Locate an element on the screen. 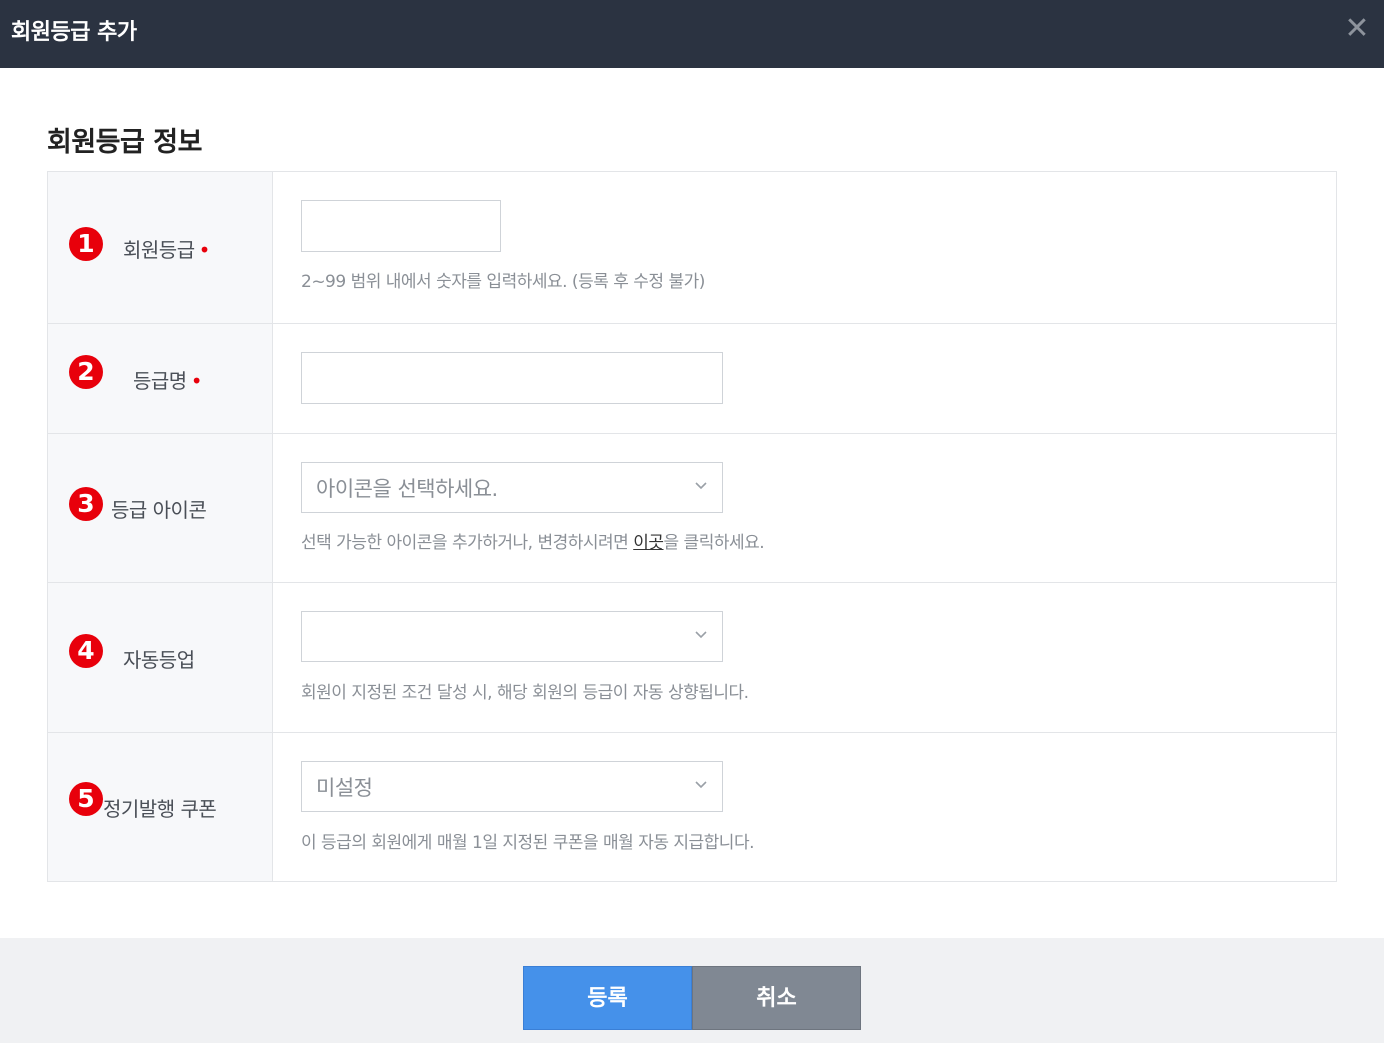 This screenshot has width=1384, height=1043. label-text: 등급명 is located at coordinates (160, 381).